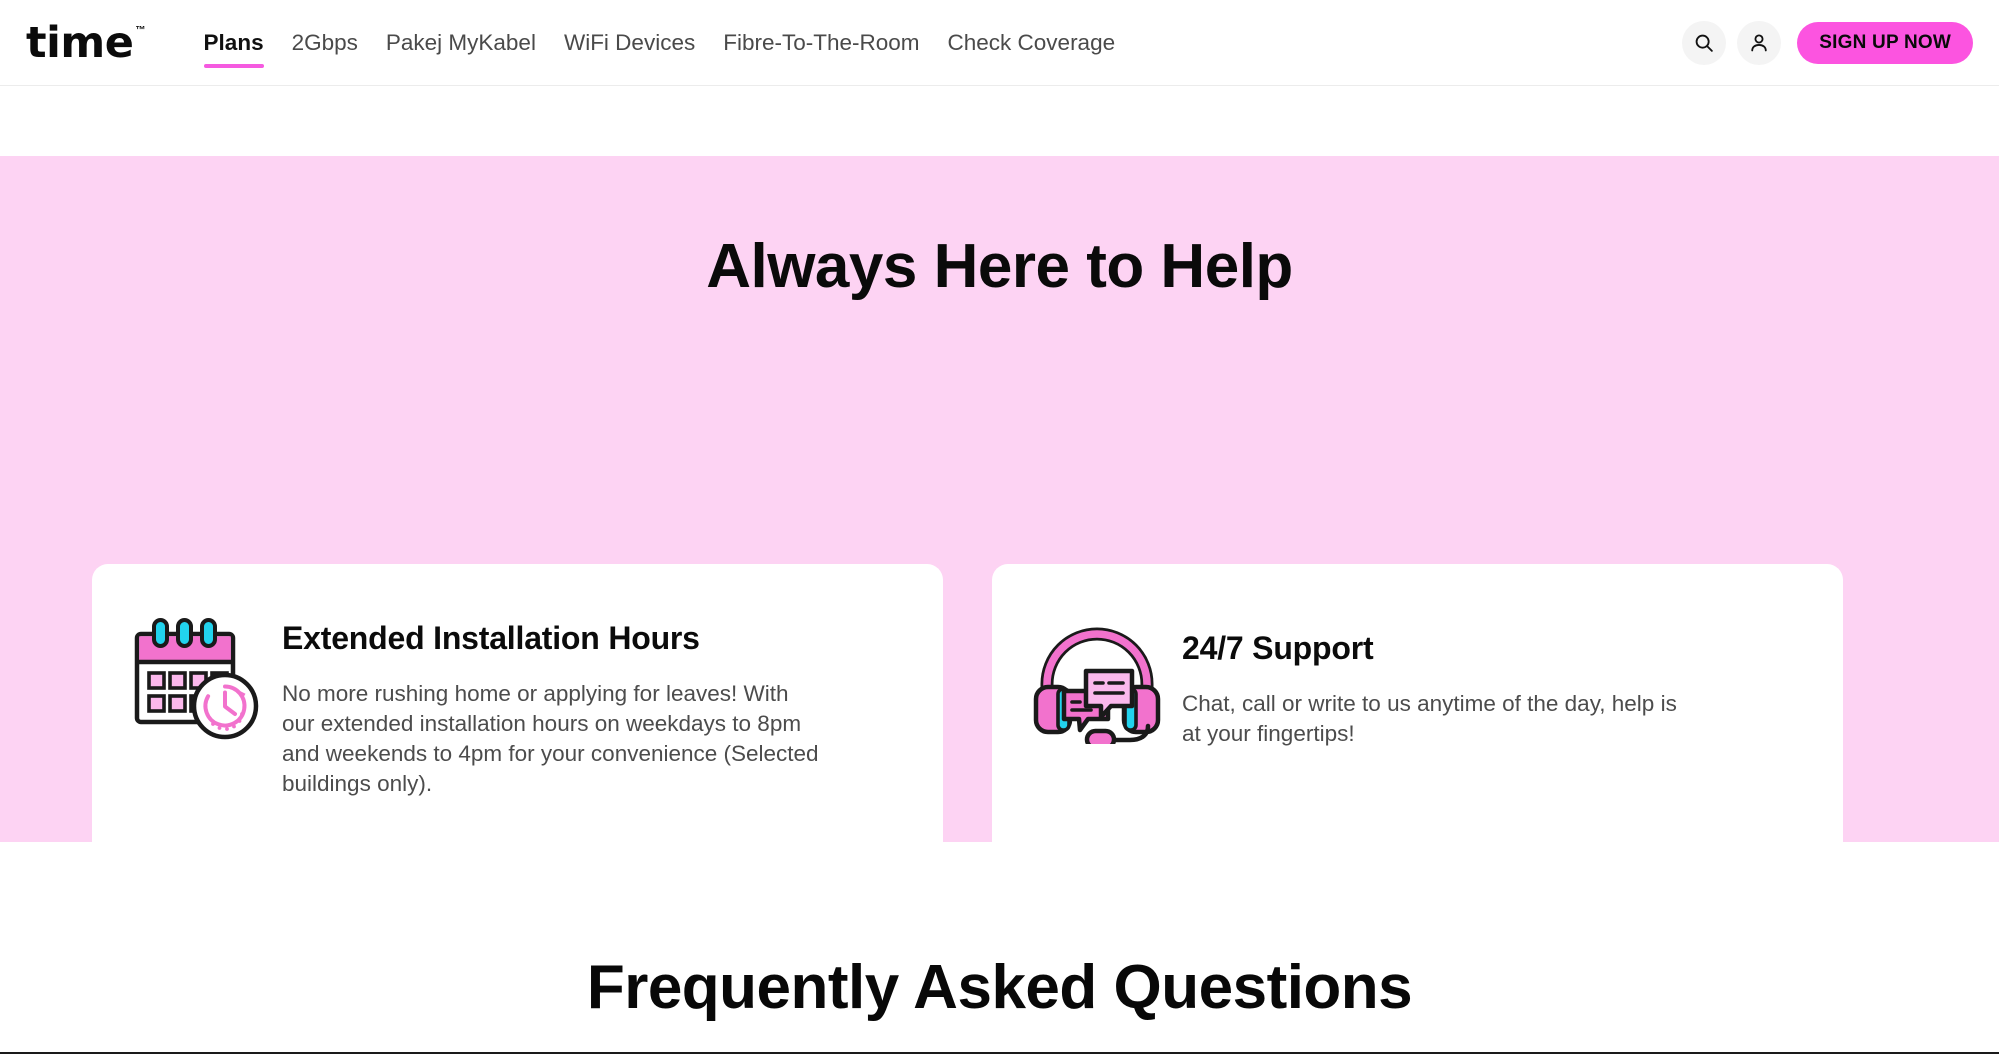 This screenshot has width=1999, height=1056. I want to click on section-title: Always Here to Help, so click(999, 266).